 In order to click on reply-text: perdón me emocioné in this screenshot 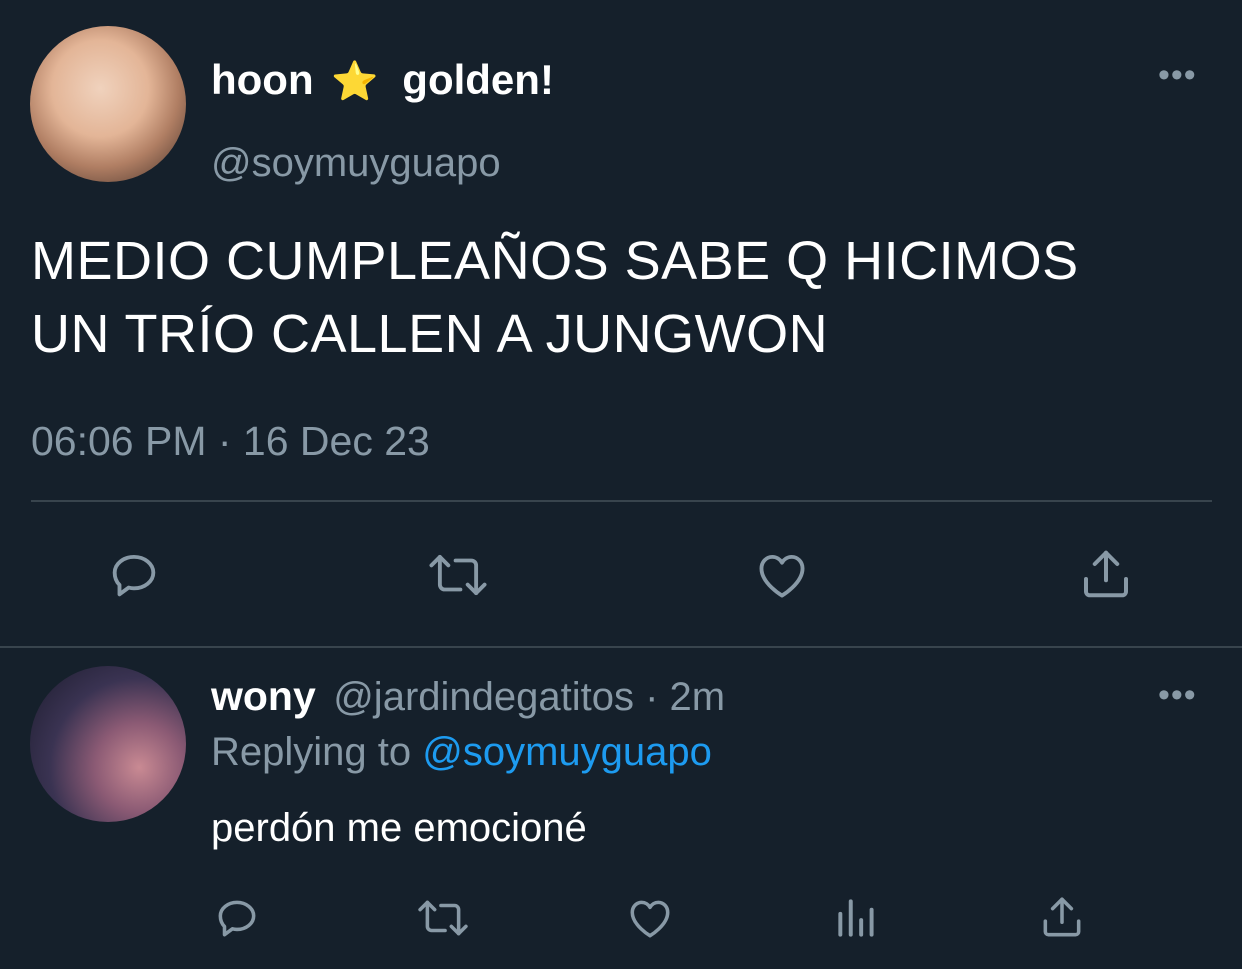, I will do `click(399, 828)`.